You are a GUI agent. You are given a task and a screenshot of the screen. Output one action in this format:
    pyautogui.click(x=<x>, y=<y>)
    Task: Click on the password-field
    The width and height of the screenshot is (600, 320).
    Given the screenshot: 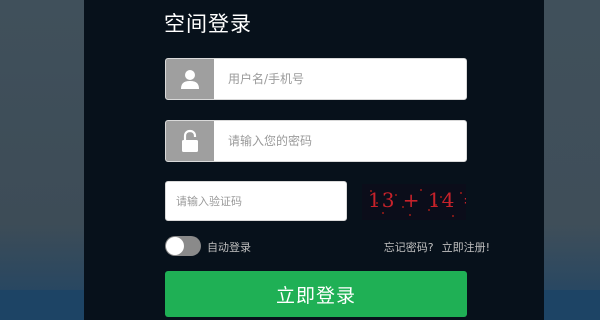 What is the action you would take?
    pyautogui.click(x=316, y=141)
    